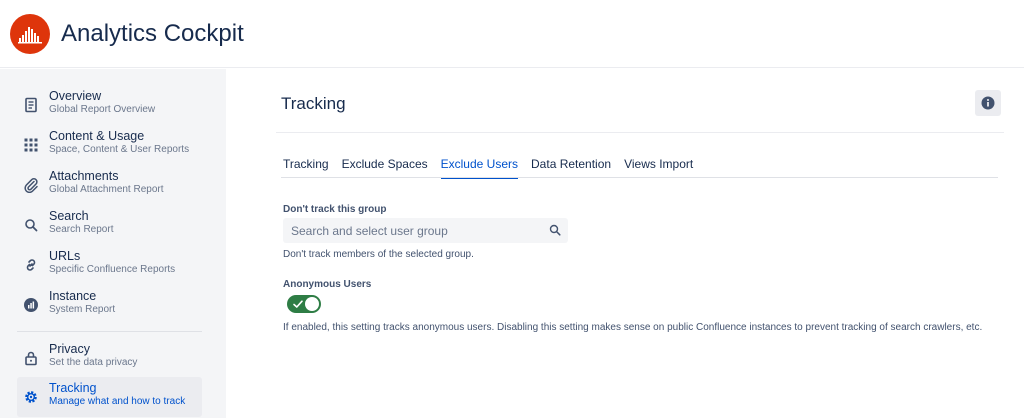 This screenshot has height=418, width=1024. I want to click on sidebar-item-label: Overview, so click(75, 96).